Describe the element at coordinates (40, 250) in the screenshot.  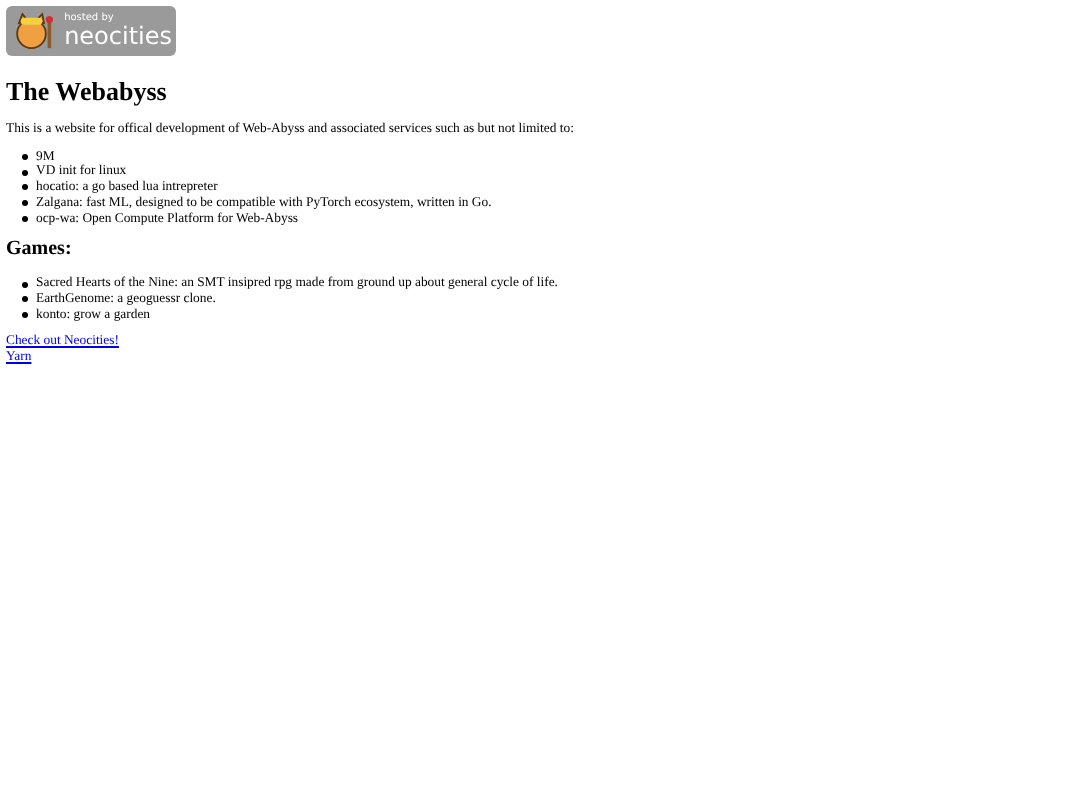
I see `section-heading: Games:` at that location.